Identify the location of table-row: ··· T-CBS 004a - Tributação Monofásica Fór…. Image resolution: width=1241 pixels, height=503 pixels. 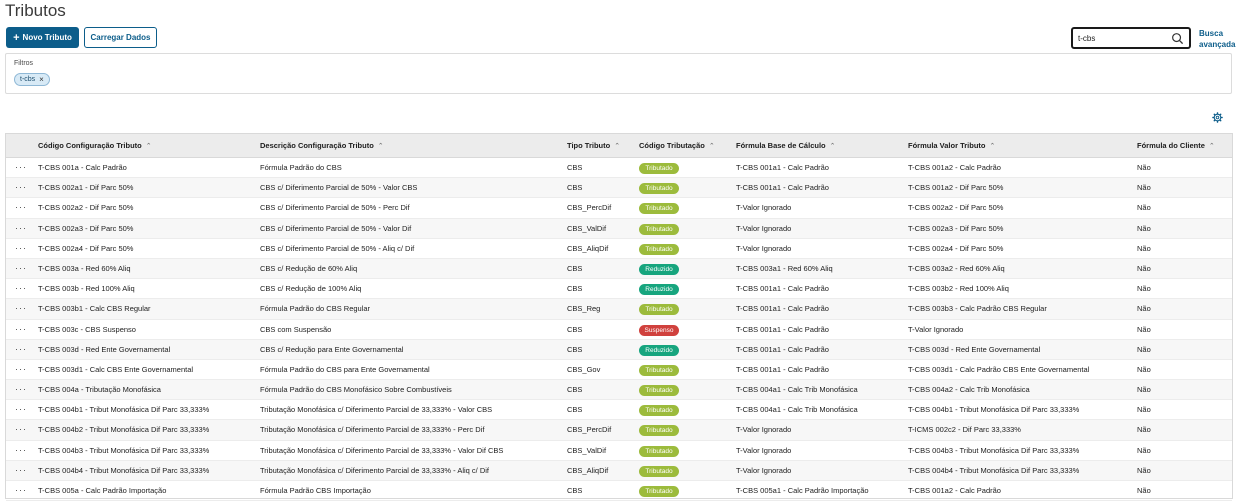
(619, 390).